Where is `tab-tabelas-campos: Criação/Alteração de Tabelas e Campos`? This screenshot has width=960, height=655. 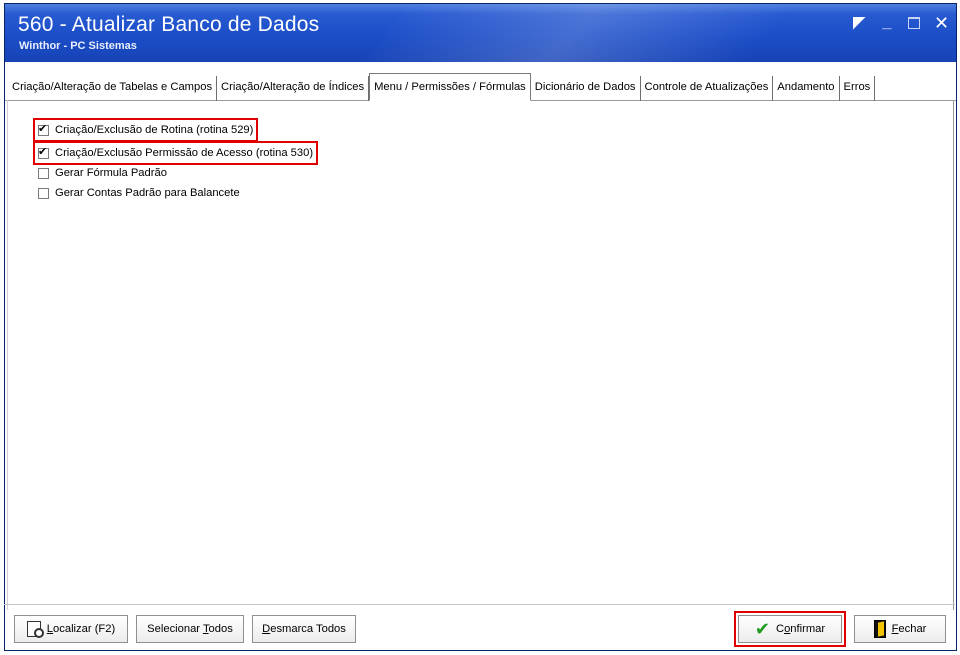
tab-tabelas-campos: Criação/Alteração de Tabelas e Campos is located at coordinates (113, 88).